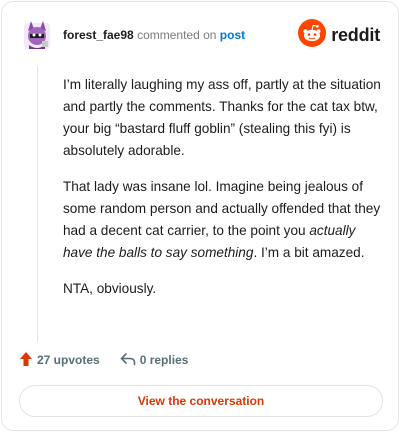 The width and height of the screenshot is (400, 432). Describe the element at coordinates (98, 35) in the screenshot. I see `username-link: forest_fae98` at that location.